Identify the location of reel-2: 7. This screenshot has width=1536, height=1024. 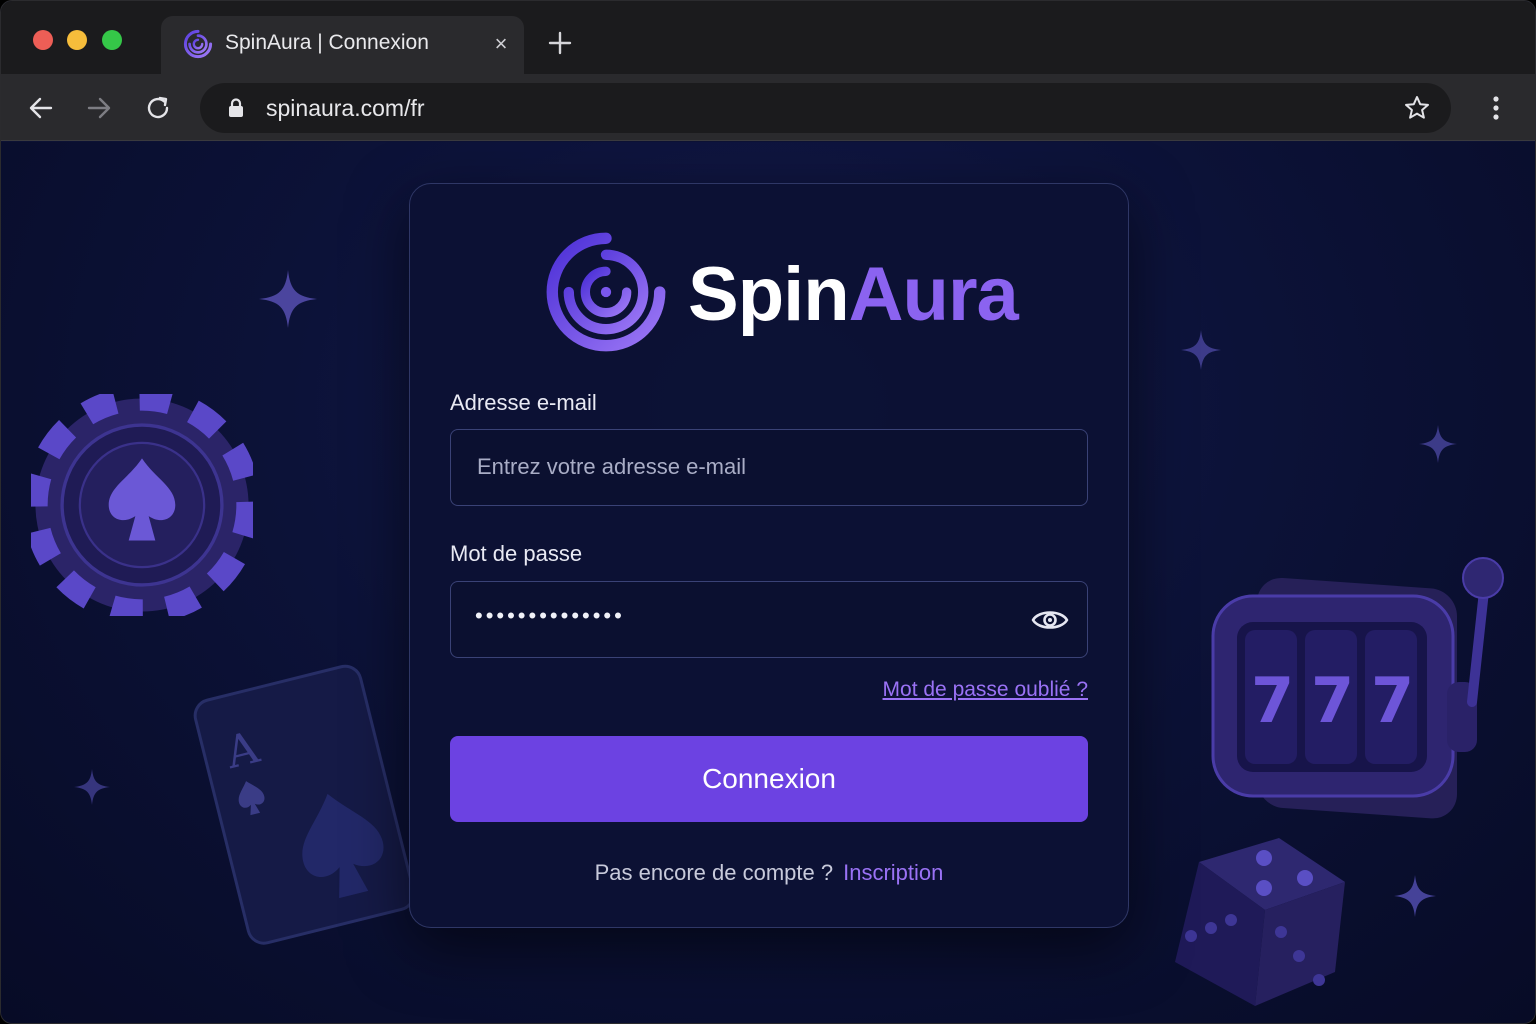
(1332, 700).